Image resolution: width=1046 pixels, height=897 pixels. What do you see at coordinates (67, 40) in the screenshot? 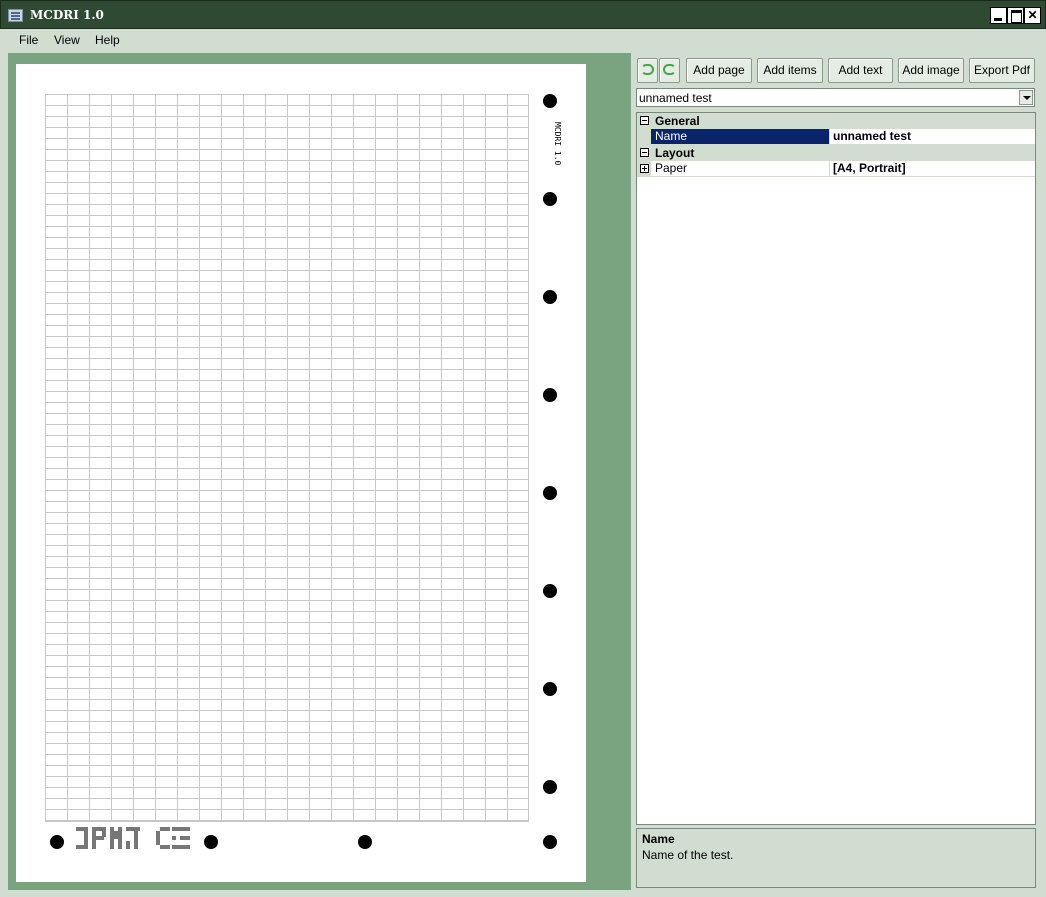
I see `menu-view: View` at bounding box center [67, 40].